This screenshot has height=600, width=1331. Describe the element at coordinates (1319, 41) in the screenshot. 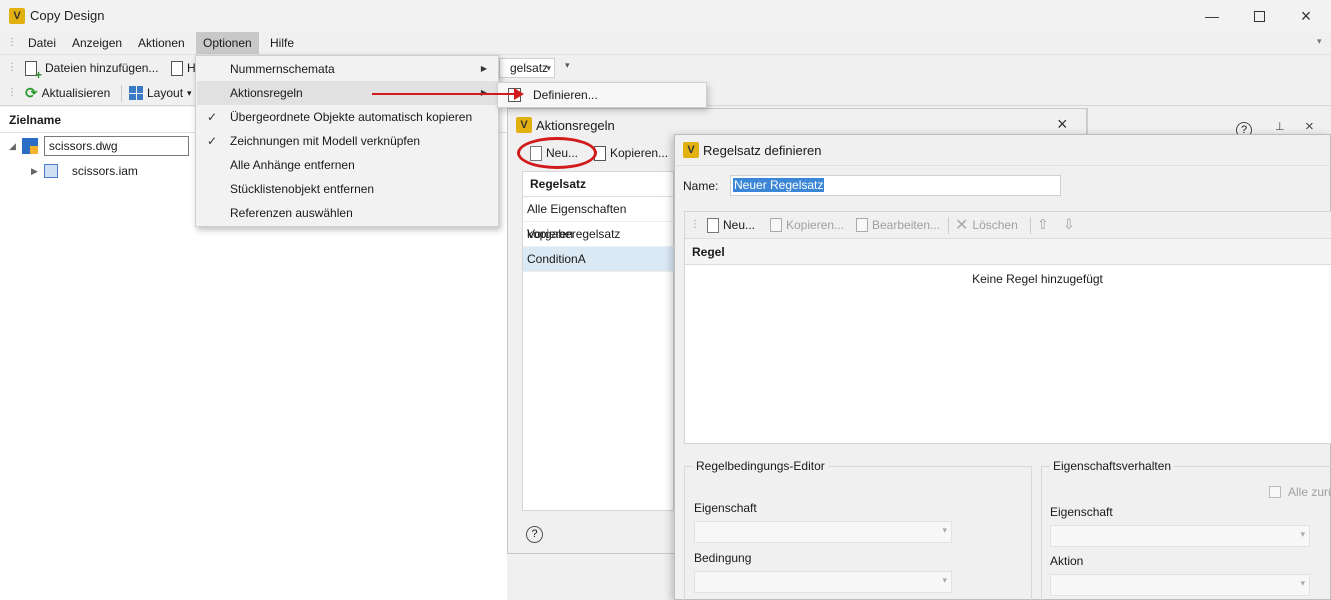

I see `menu-overflow-icon: ▾` at that location.